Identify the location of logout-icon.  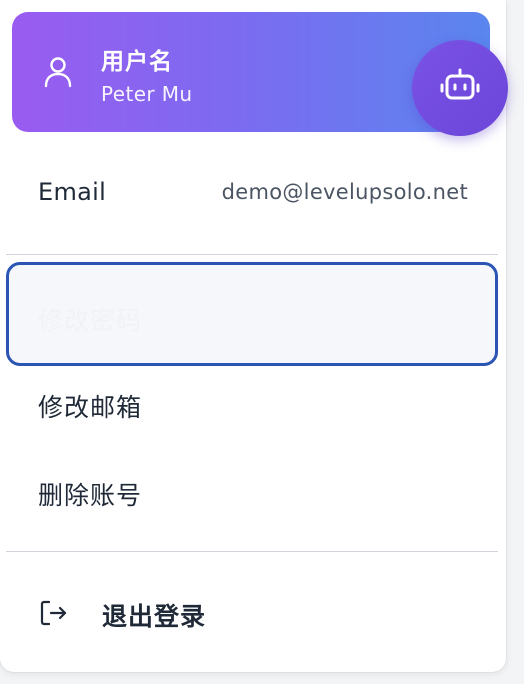
(53, 613).